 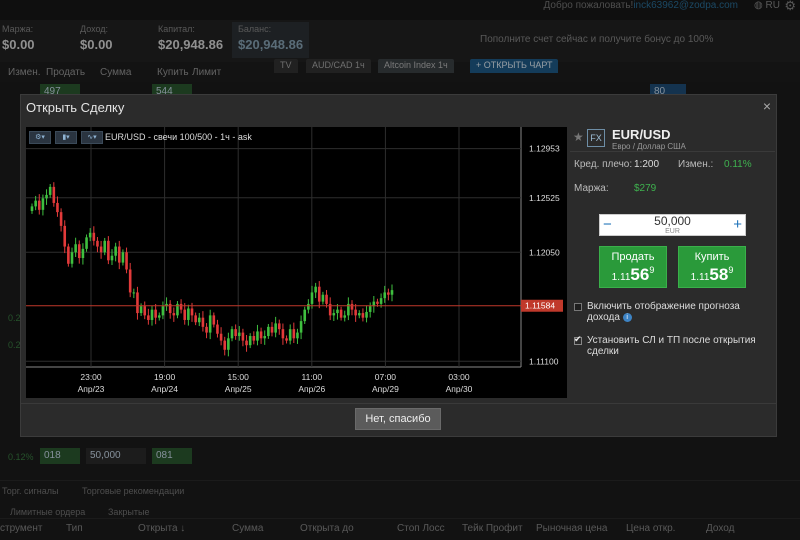 What do you see at coordinates (645, 188) in the screenshot?
I see `margin-value: $279` at bounding box center [645, 188].